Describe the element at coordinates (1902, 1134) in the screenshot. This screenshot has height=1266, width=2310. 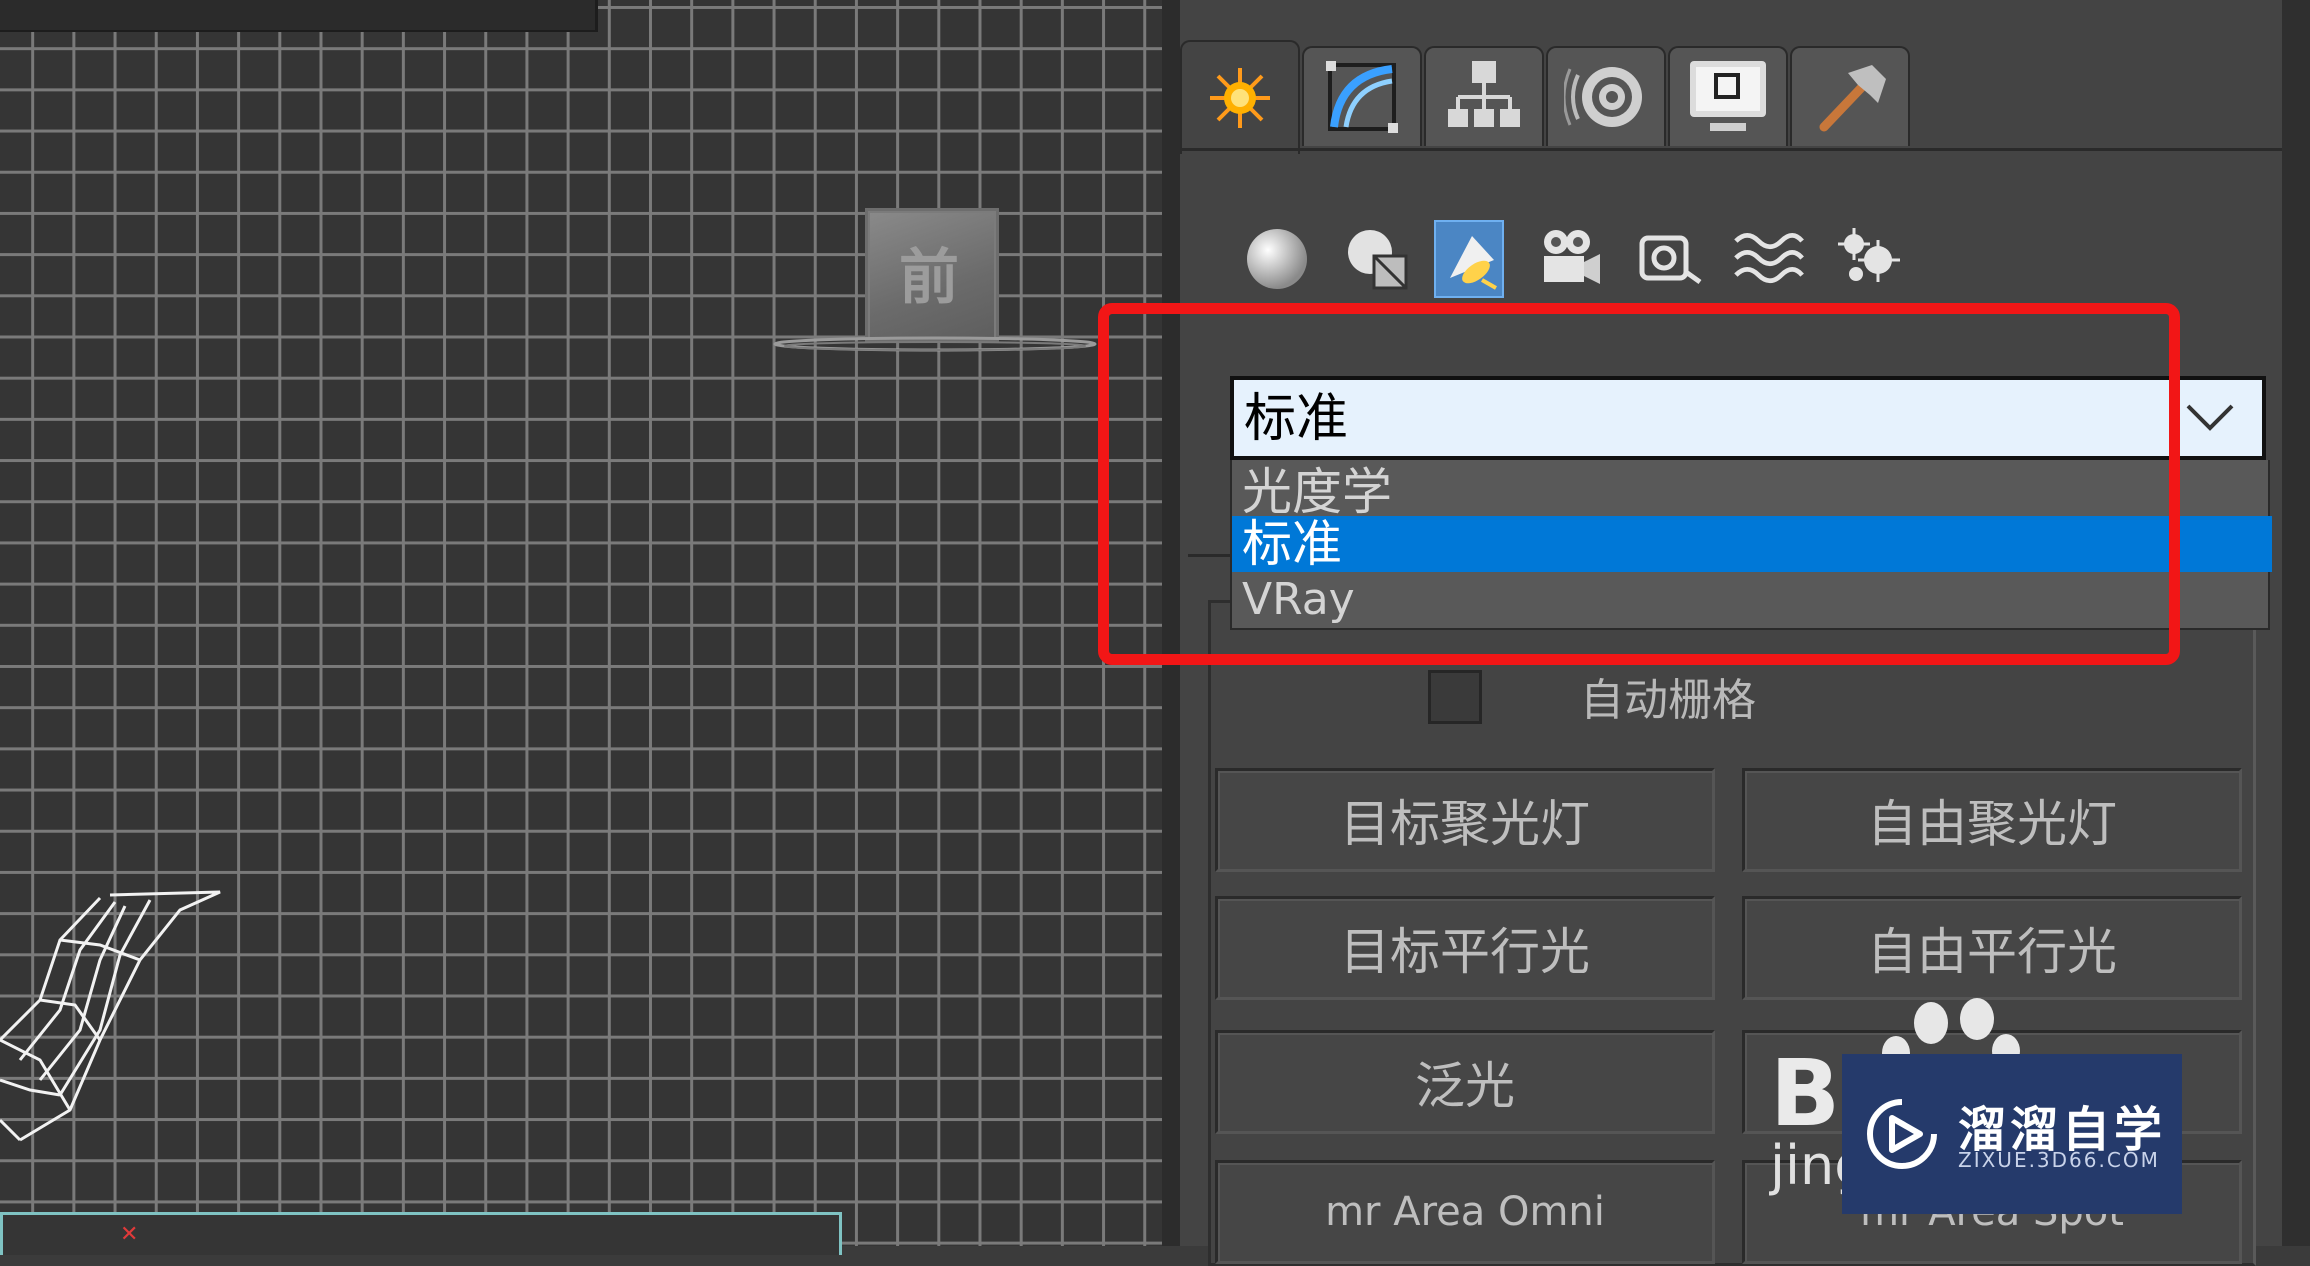
I see `play-logo-icon` at that location.